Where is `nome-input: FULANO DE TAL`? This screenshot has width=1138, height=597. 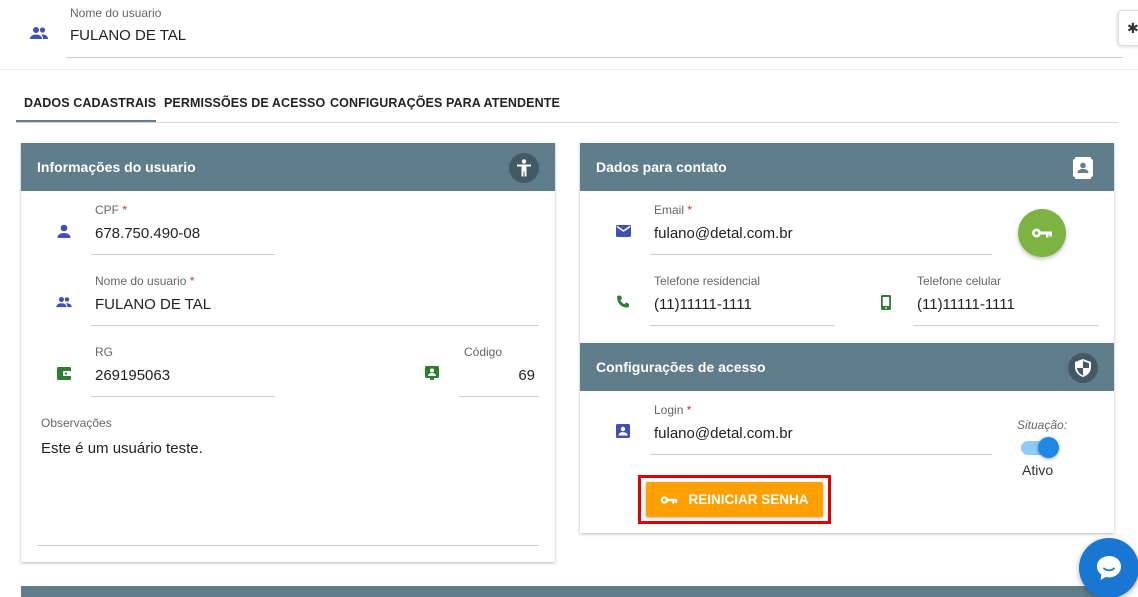 nome-input: FULANO DE TAL is located at coordinates (153, 304).